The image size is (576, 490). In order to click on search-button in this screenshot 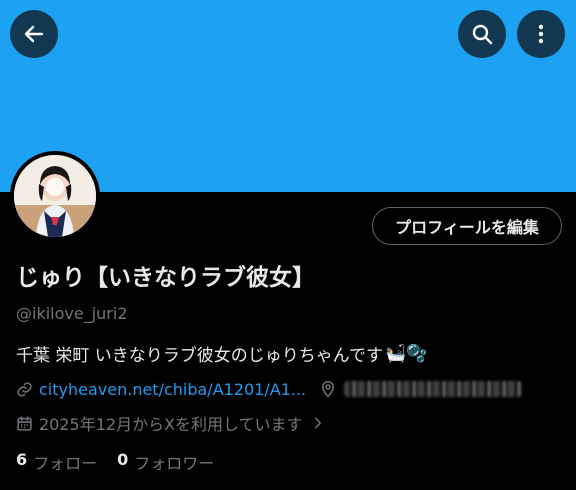, I will do `click(482, 34)`.